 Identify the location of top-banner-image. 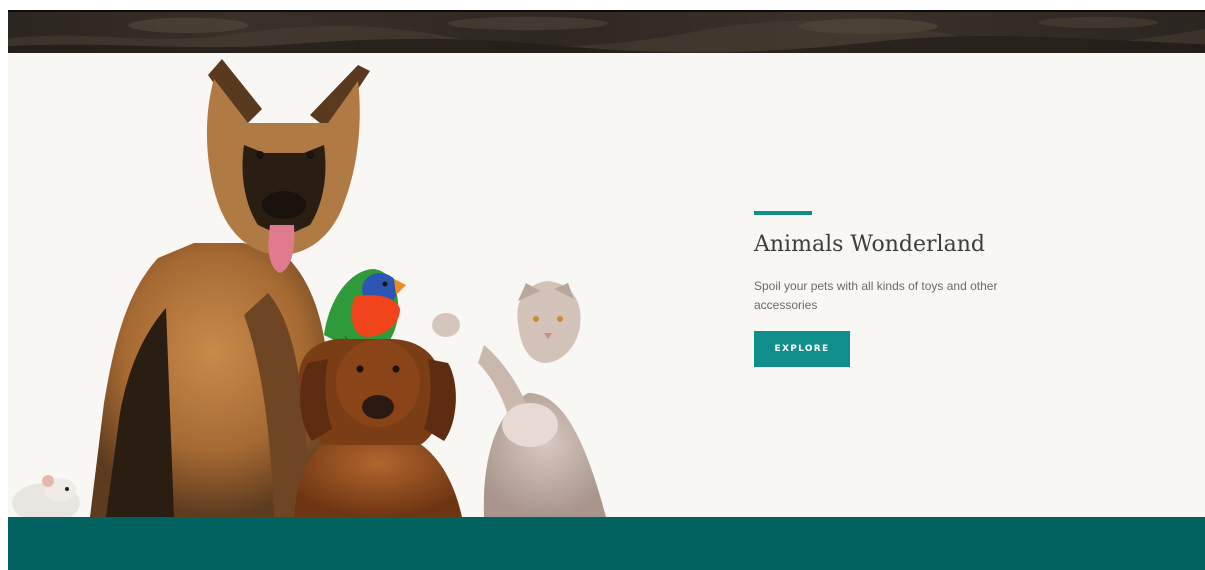
(606, 31).